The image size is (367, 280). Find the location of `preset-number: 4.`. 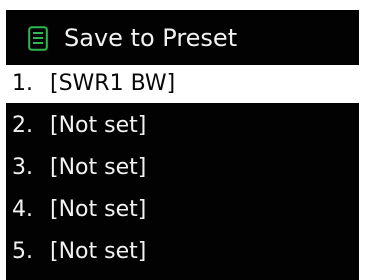

preset-number: 4. is located at coordinates (22, 209).